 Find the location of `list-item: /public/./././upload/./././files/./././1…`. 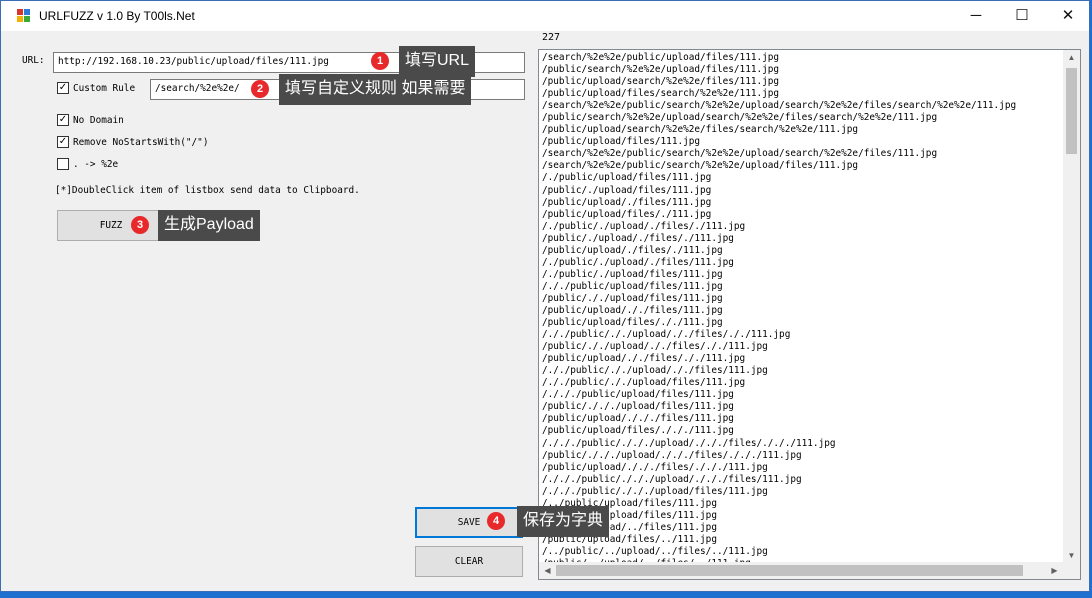

list-item: /public/./././upload/./././files/./././1… is located at coordinates (803, 456).